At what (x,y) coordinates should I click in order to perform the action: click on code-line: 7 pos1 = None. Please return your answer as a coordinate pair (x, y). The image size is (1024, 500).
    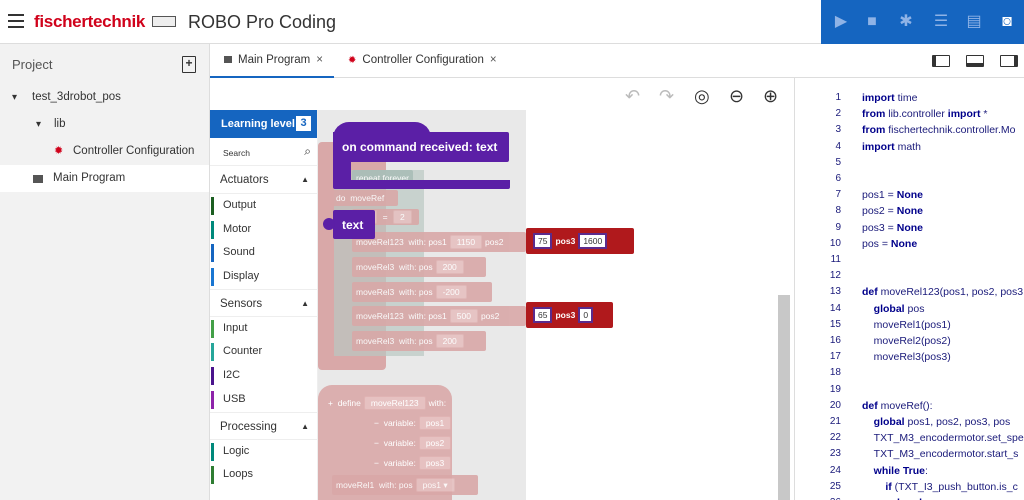
    Looking at the image, I should click on (909, 195).